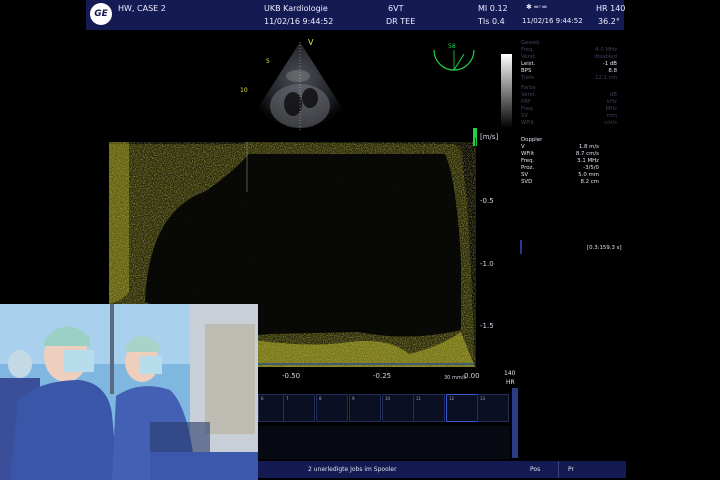 This screenshot has height=480, width=720. Describe the element at coordinates (506, 91) in the screenshot. I see `grayscale-bar` at that location.